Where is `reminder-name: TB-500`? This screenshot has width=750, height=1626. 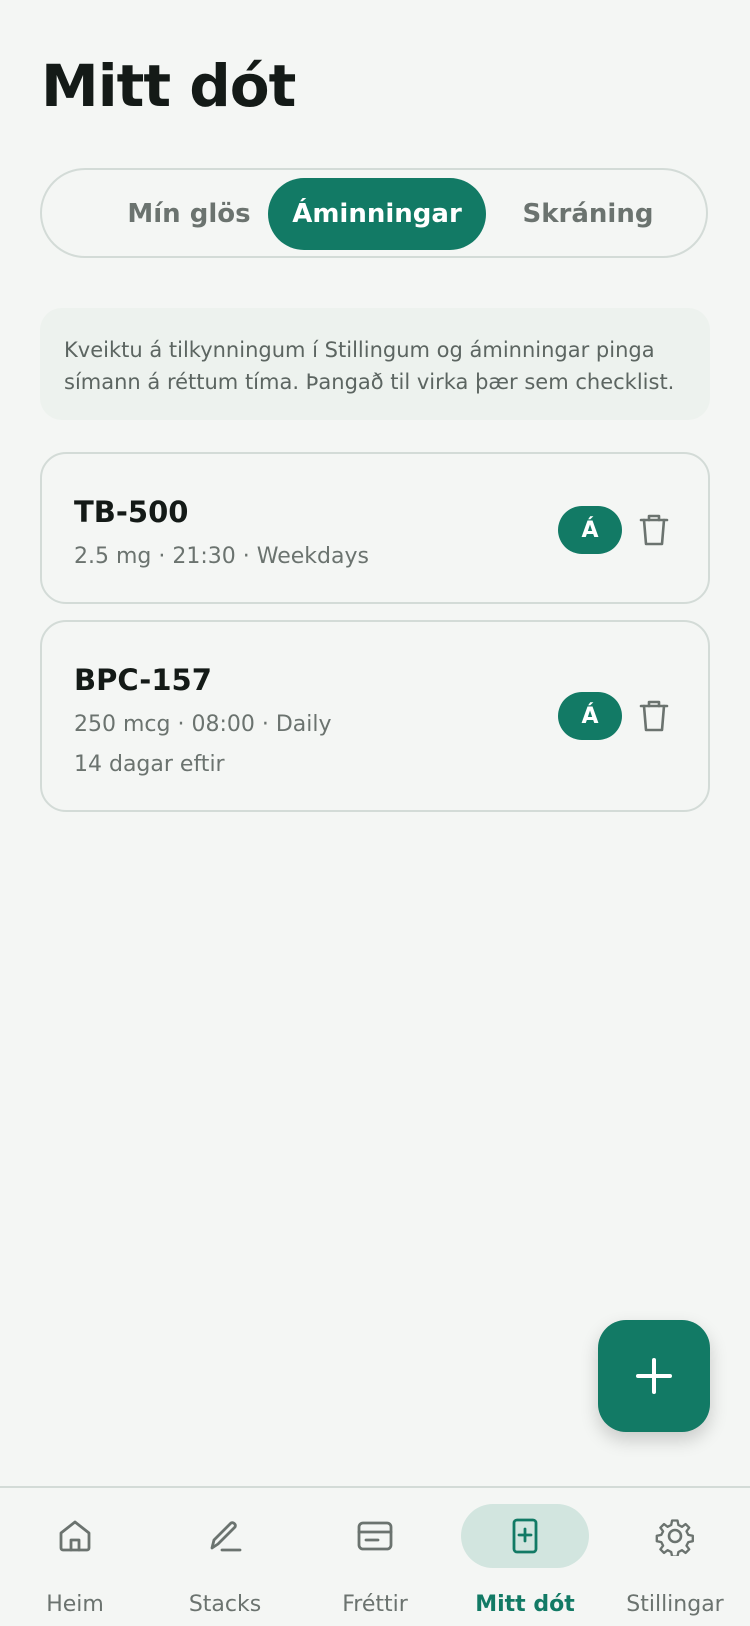 reminder-name: TB-500 is located at coordinates (131, 512).